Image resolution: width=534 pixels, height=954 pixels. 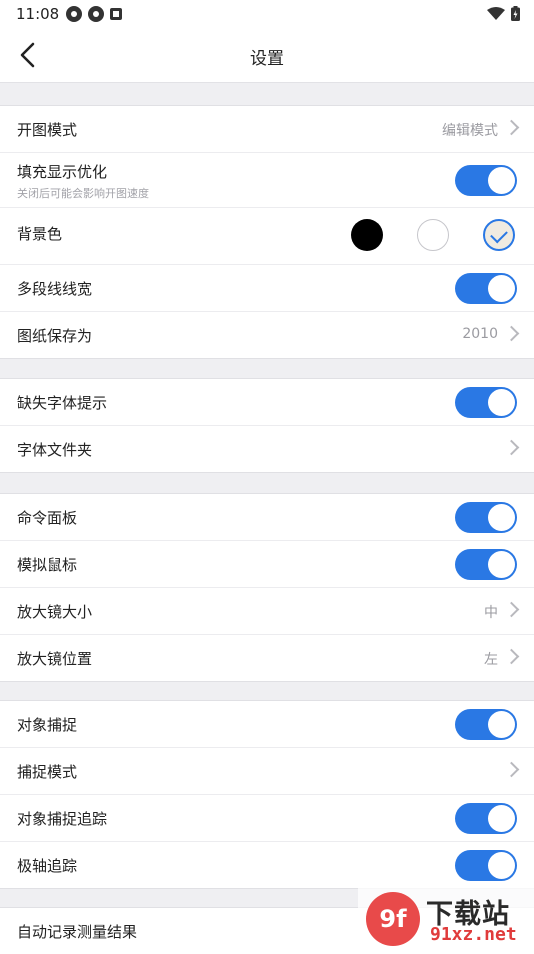 What do you see at coordinates (116, 14) in the screenshot?
I see `a-notification-icon` at bounding box center [116, 14].